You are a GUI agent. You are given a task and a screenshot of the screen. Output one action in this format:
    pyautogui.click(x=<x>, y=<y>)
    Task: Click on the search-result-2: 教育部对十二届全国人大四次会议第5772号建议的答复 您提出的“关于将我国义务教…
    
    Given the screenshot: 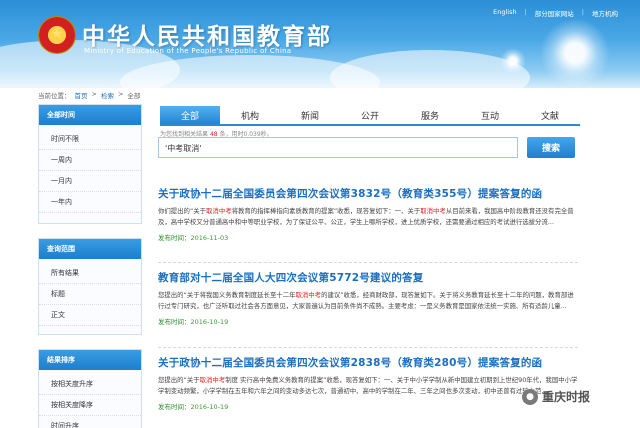 What is the action you would take?
    pyautogui.click(x=368, y=298)
    